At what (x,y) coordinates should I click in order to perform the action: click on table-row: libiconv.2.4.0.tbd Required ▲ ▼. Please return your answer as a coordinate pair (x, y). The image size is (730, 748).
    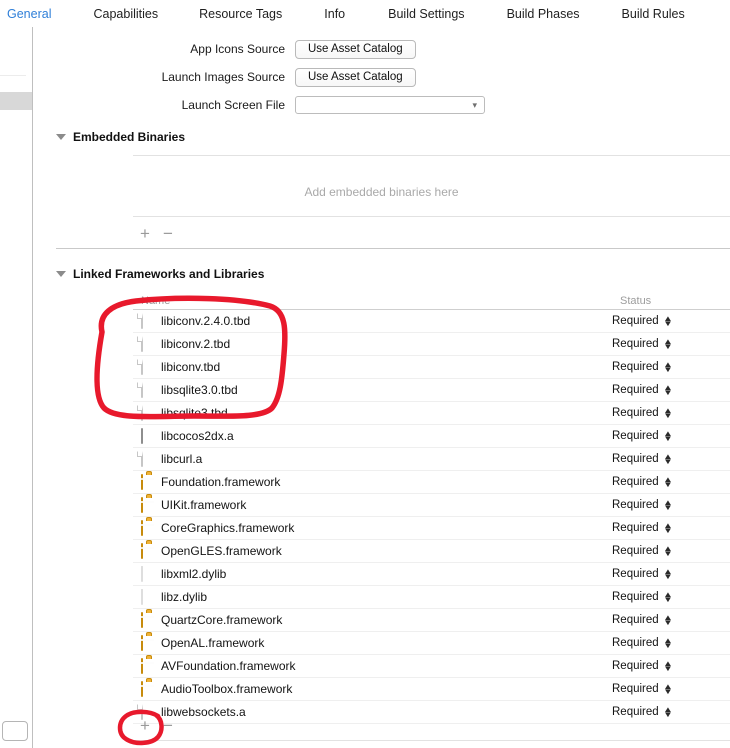
    Looking at the image, I should click on (431, 321).